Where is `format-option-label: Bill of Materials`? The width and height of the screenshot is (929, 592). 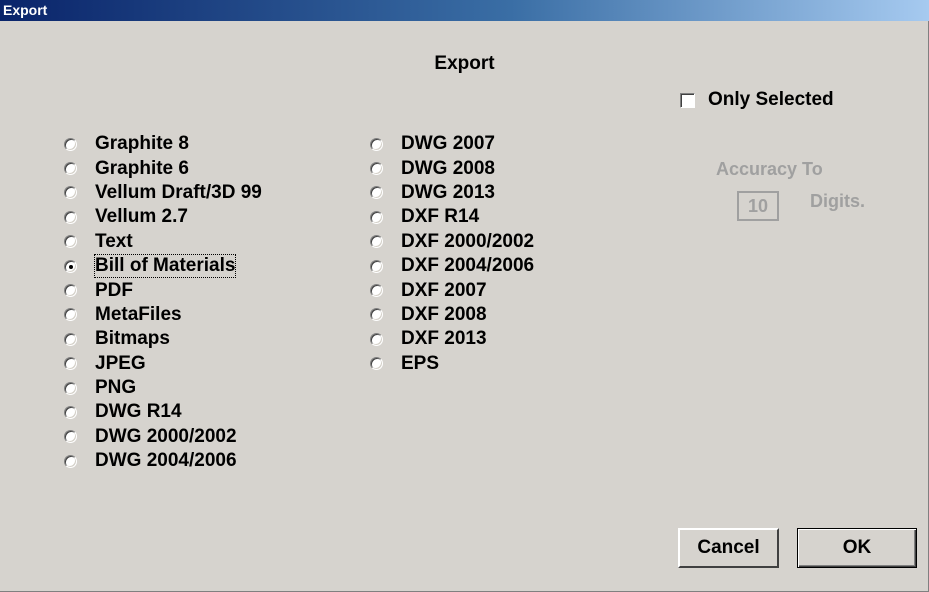 format-option-label: Bill of Materials is located at coordinates (165, 266).